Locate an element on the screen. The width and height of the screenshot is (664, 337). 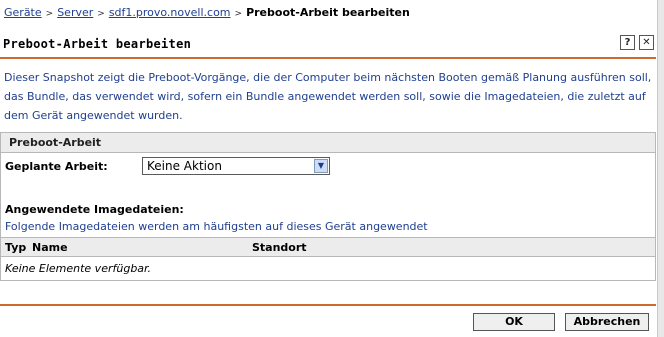
table-header: Typ Name Standort is located at coordinates (328, 247).